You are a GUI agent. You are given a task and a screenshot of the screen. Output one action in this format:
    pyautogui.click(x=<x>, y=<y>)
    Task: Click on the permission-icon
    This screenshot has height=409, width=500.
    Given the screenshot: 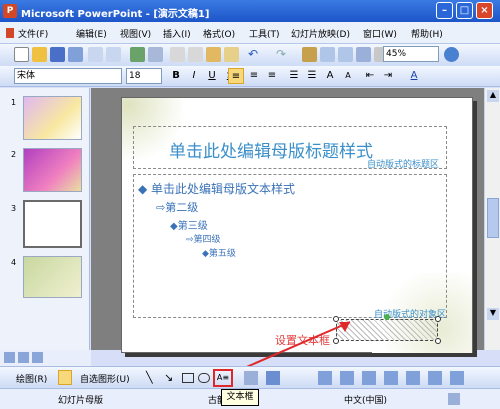 What is the action you would take?
    pyautogui.click(x=75, y=54)
    